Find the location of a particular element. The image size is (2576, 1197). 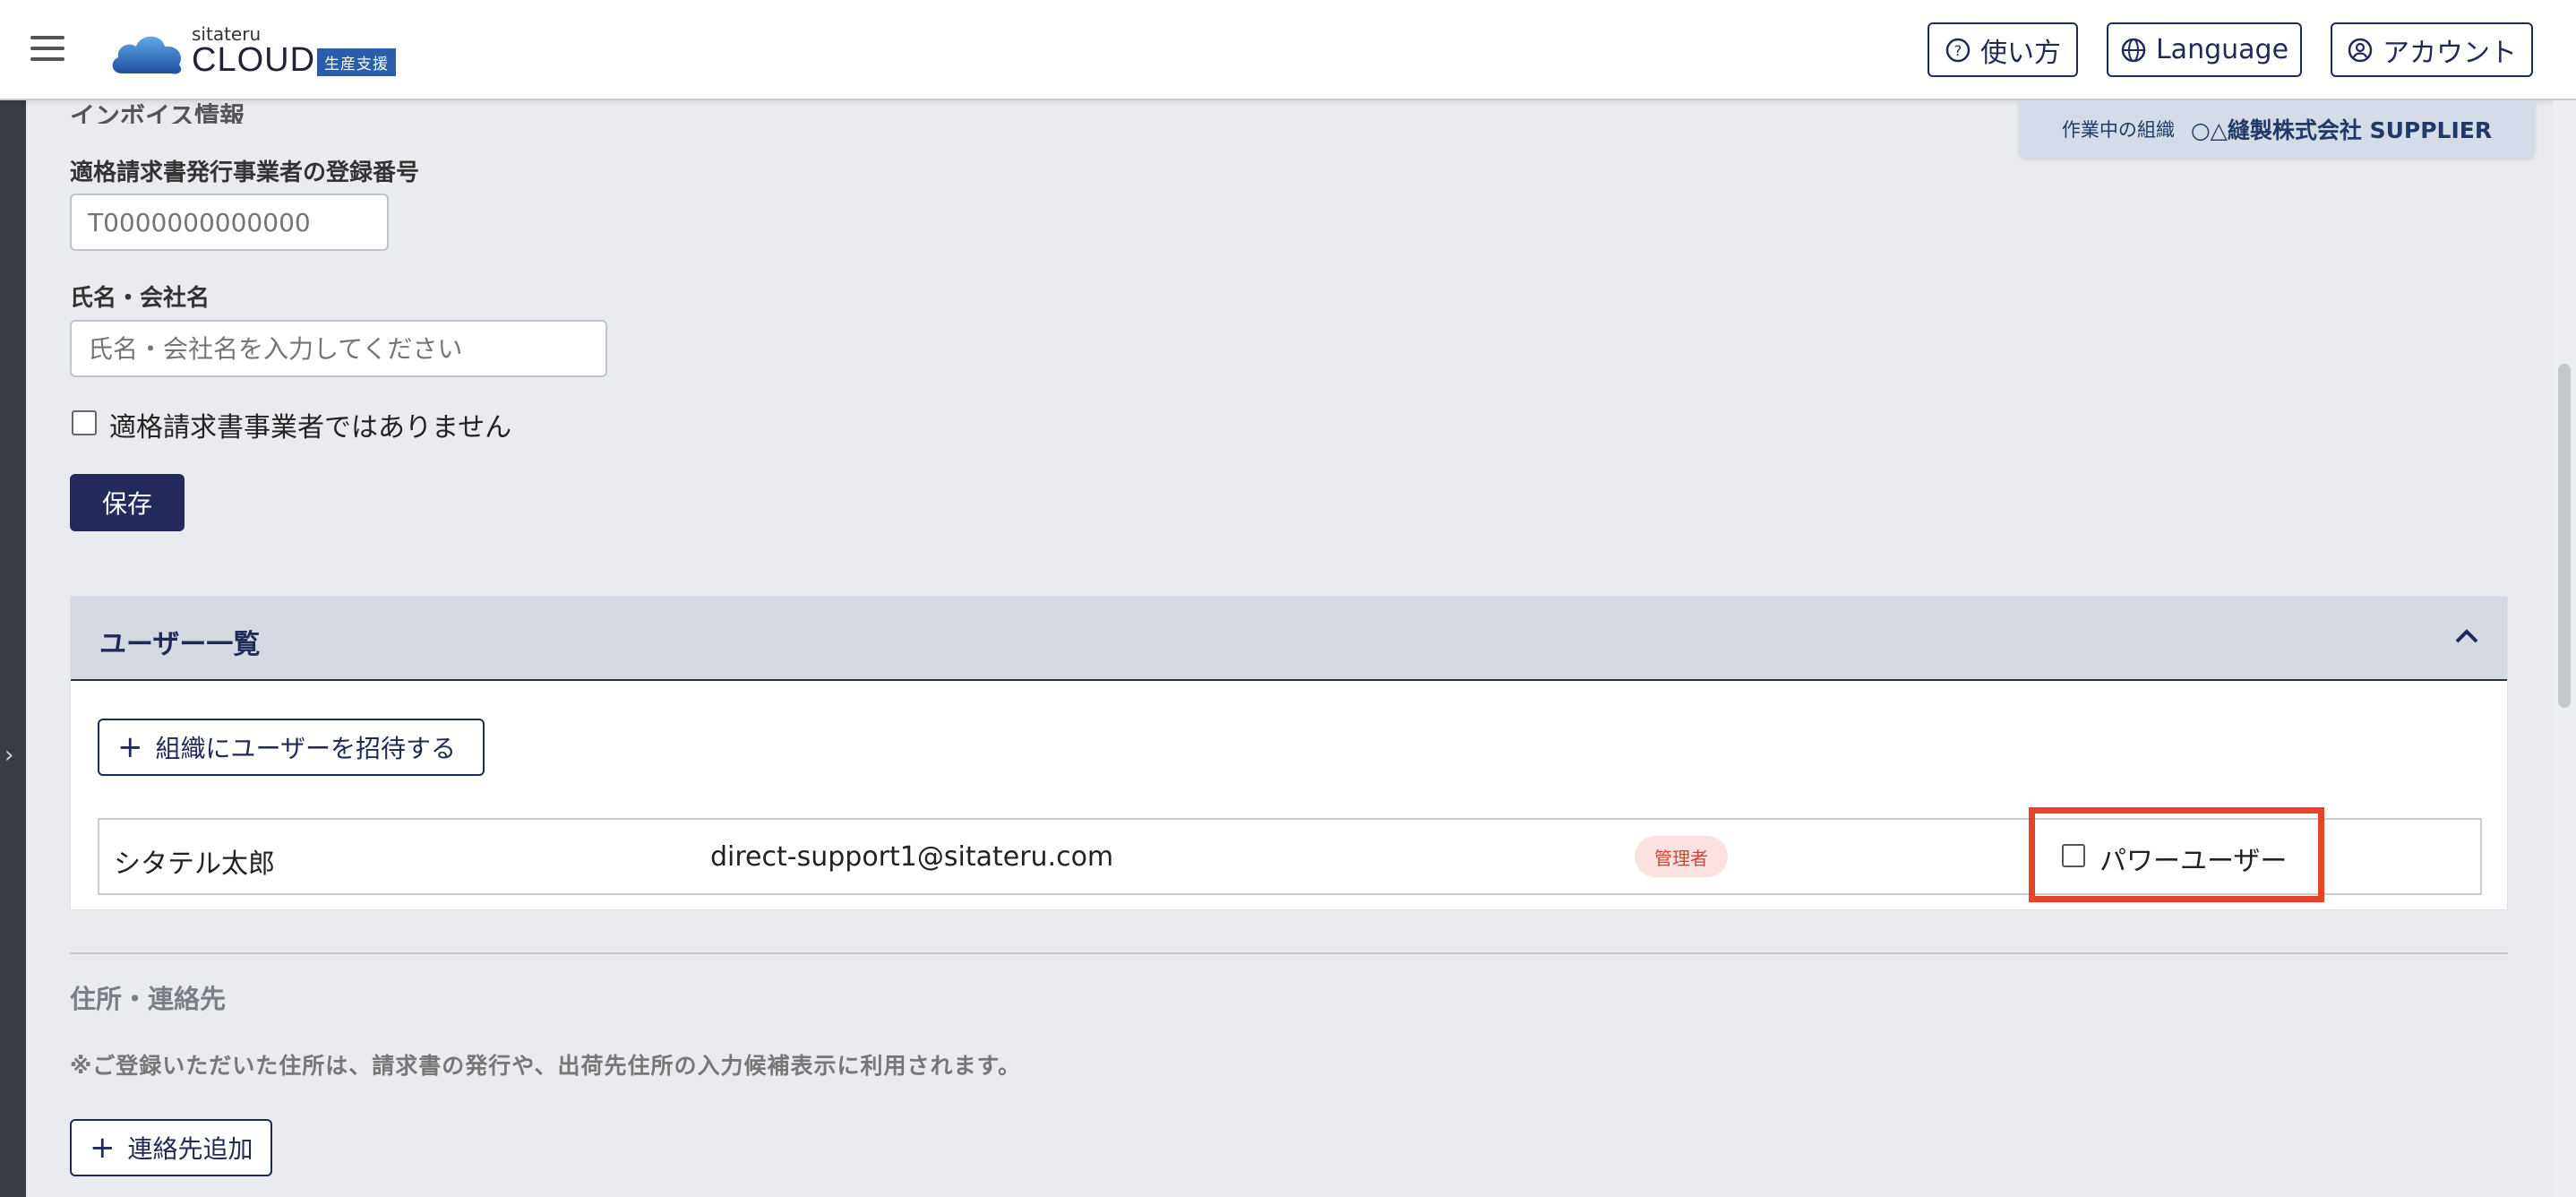

section-divider is located at coordinates (1289, 953).